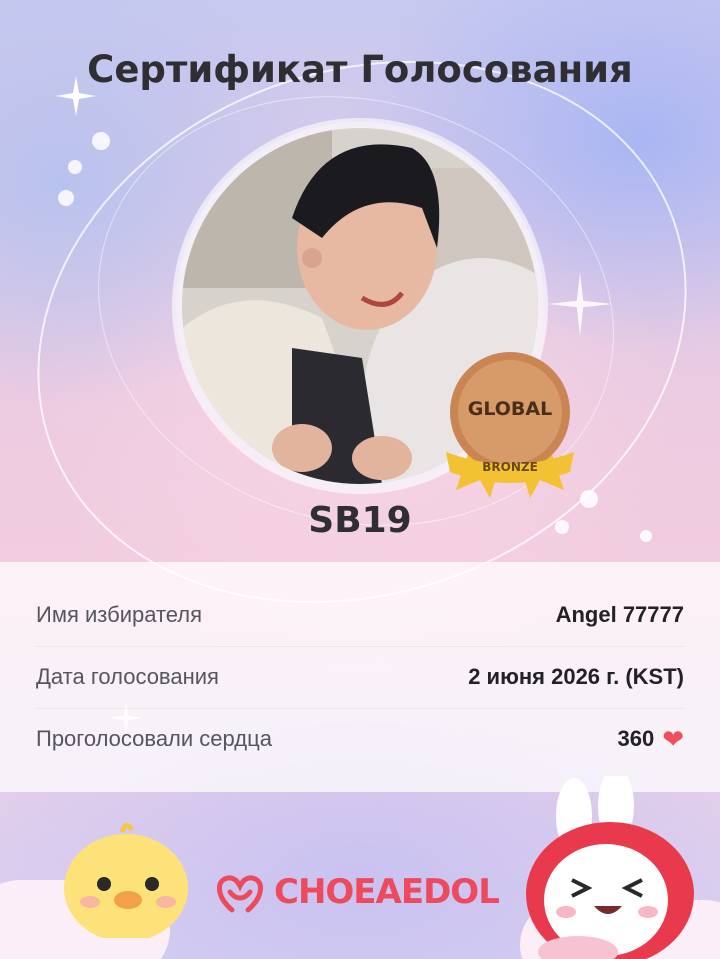  What do you see at coordinates (126, 880) in the screenshot?
I see `chick-mascot-icon` at bounding box center [126, 880].